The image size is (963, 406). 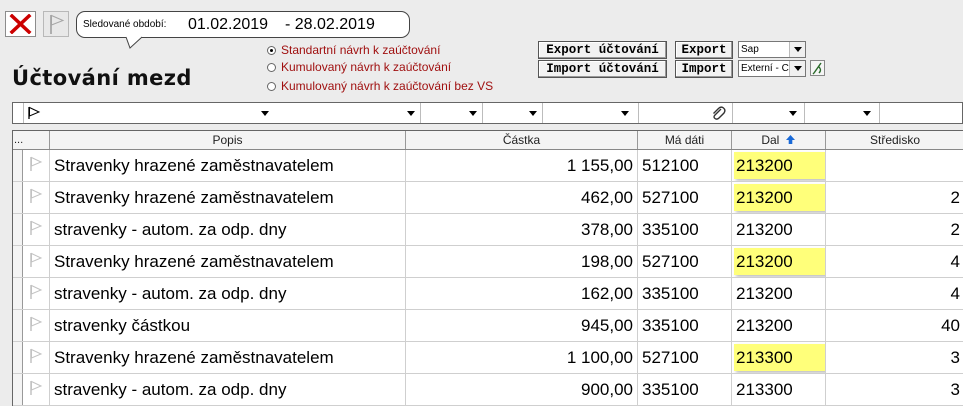 What do you see at coordinates (271, 50) in the screenshot?
I see `radio-selected-icon` at bounding box center [271, 50].